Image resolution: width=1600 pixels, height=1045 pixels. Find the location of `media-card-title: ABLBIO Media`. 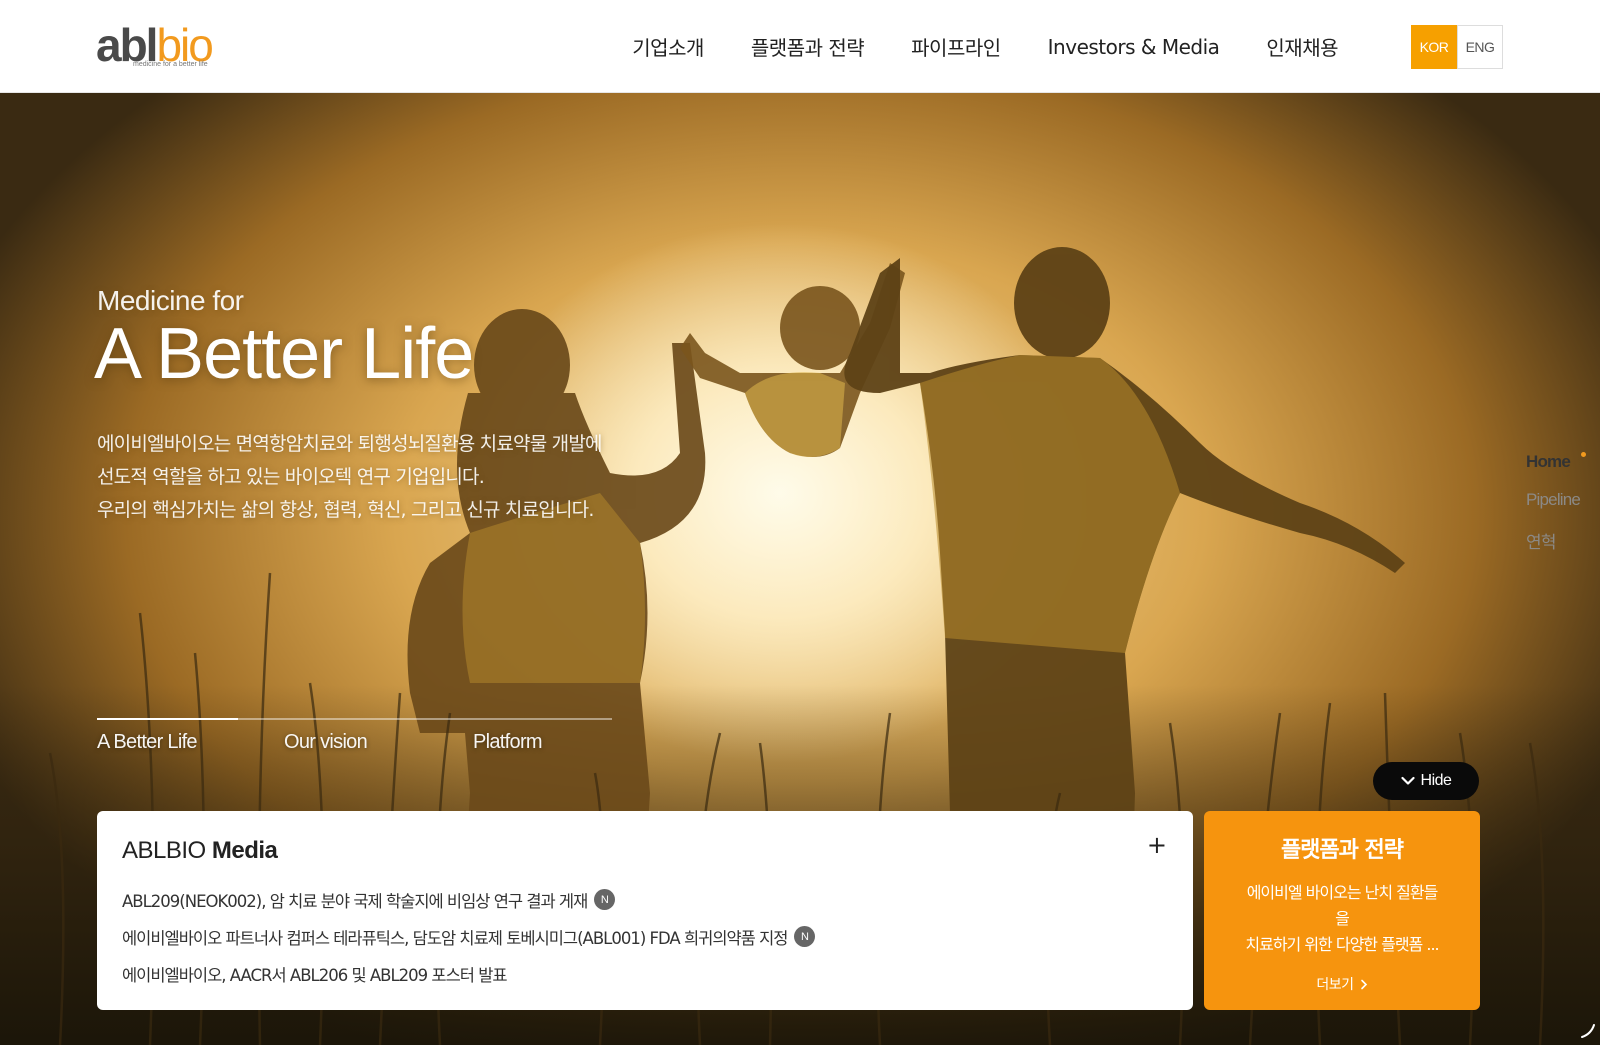

media-card-title: ABLBIO Media is located at coordinates (200, 851).